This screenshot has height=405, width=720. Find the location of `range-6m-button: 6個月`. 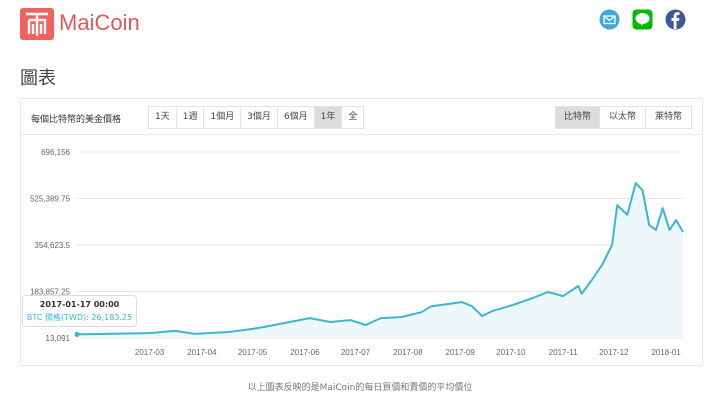

range-6m-button: 6個月 is located at coordinates (296, 117).